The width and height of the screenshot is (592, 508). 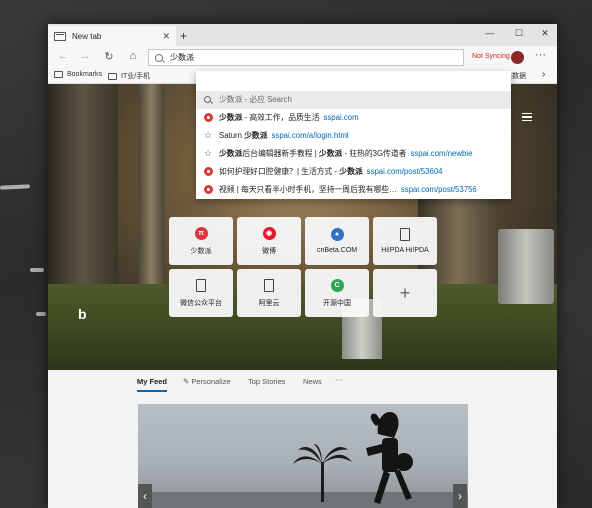 What do you see at coordinates (152, 391) in the screenshot?
I see `active-tab-indicator` at bounding box center [152, 391].